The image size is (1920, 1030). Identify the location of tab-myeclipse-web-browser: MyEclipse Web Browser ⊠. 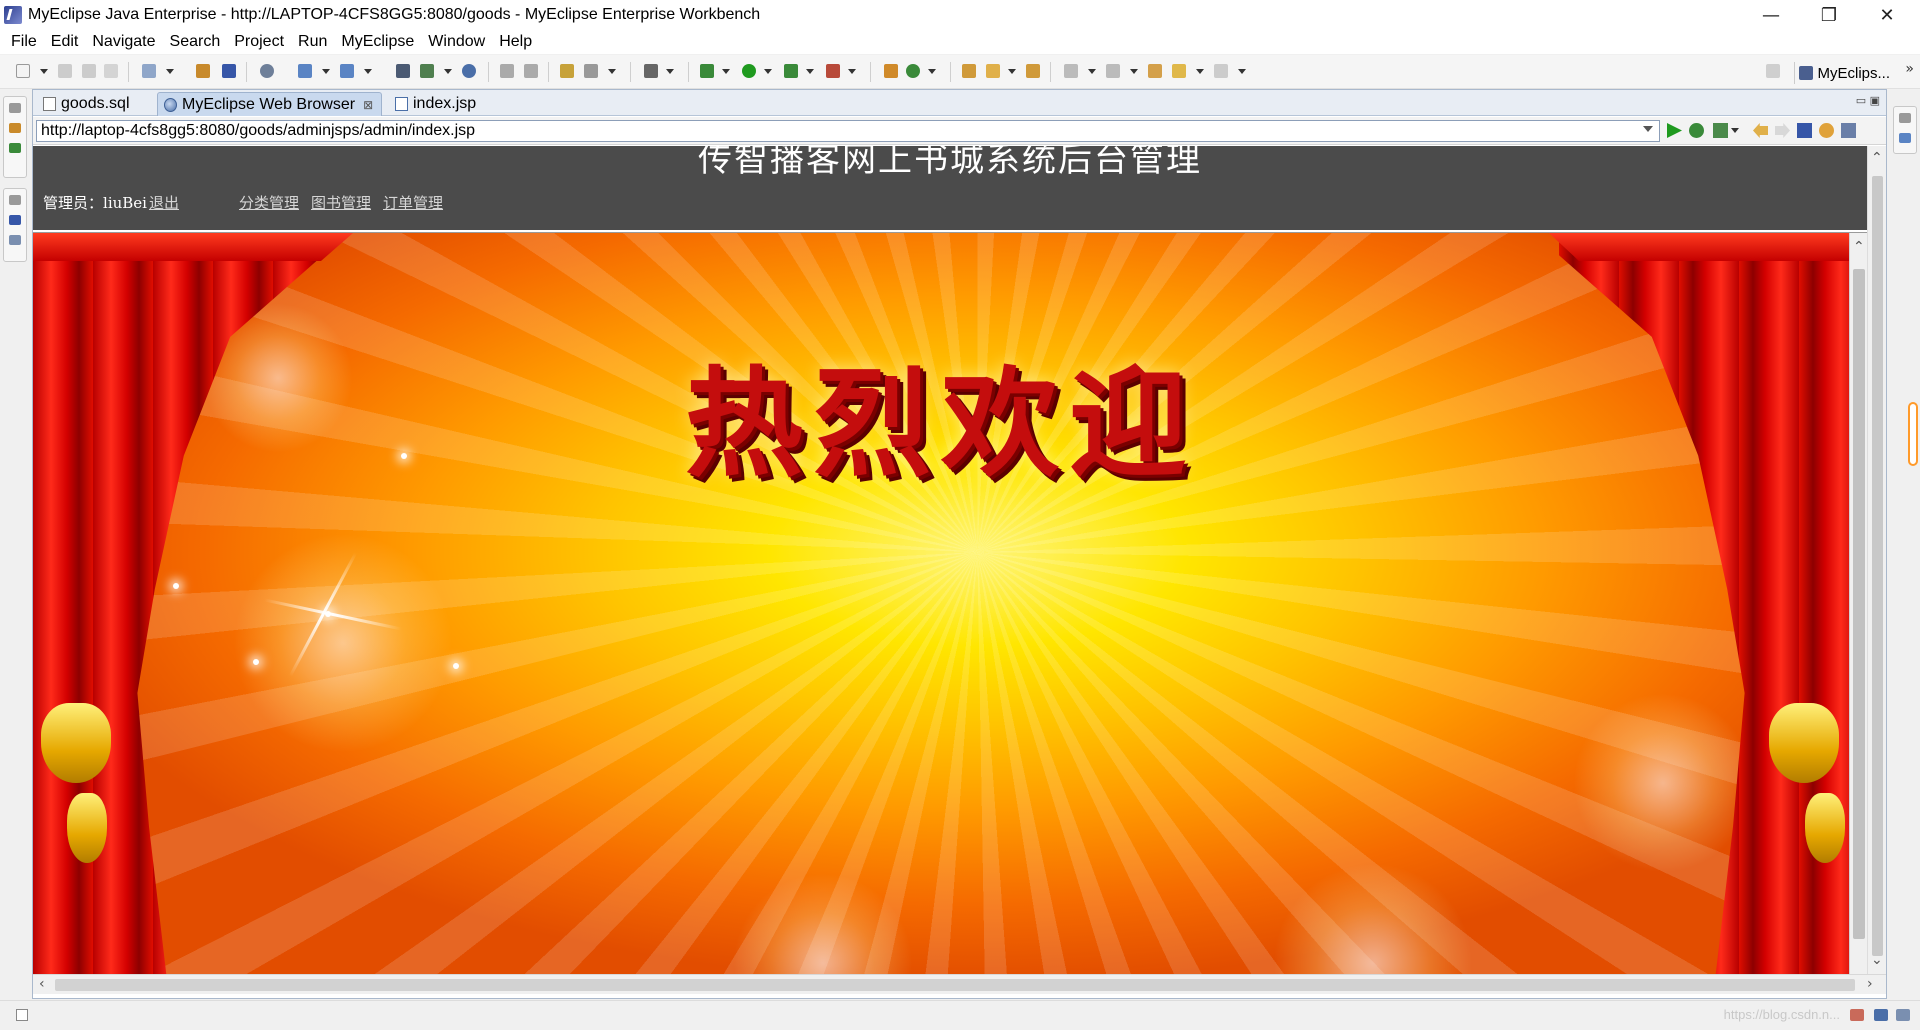
(270, 104).